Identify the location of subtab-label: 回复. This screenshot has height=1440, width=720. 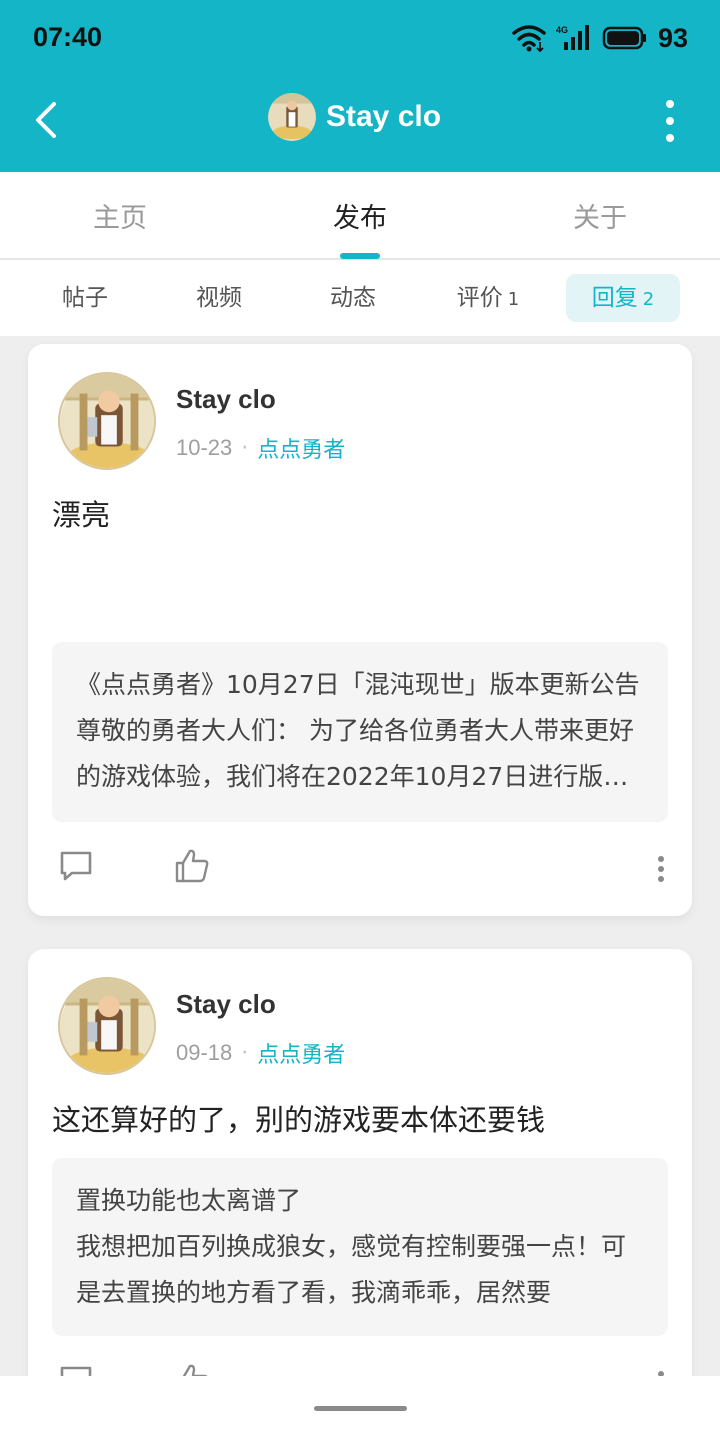
(614, 298).